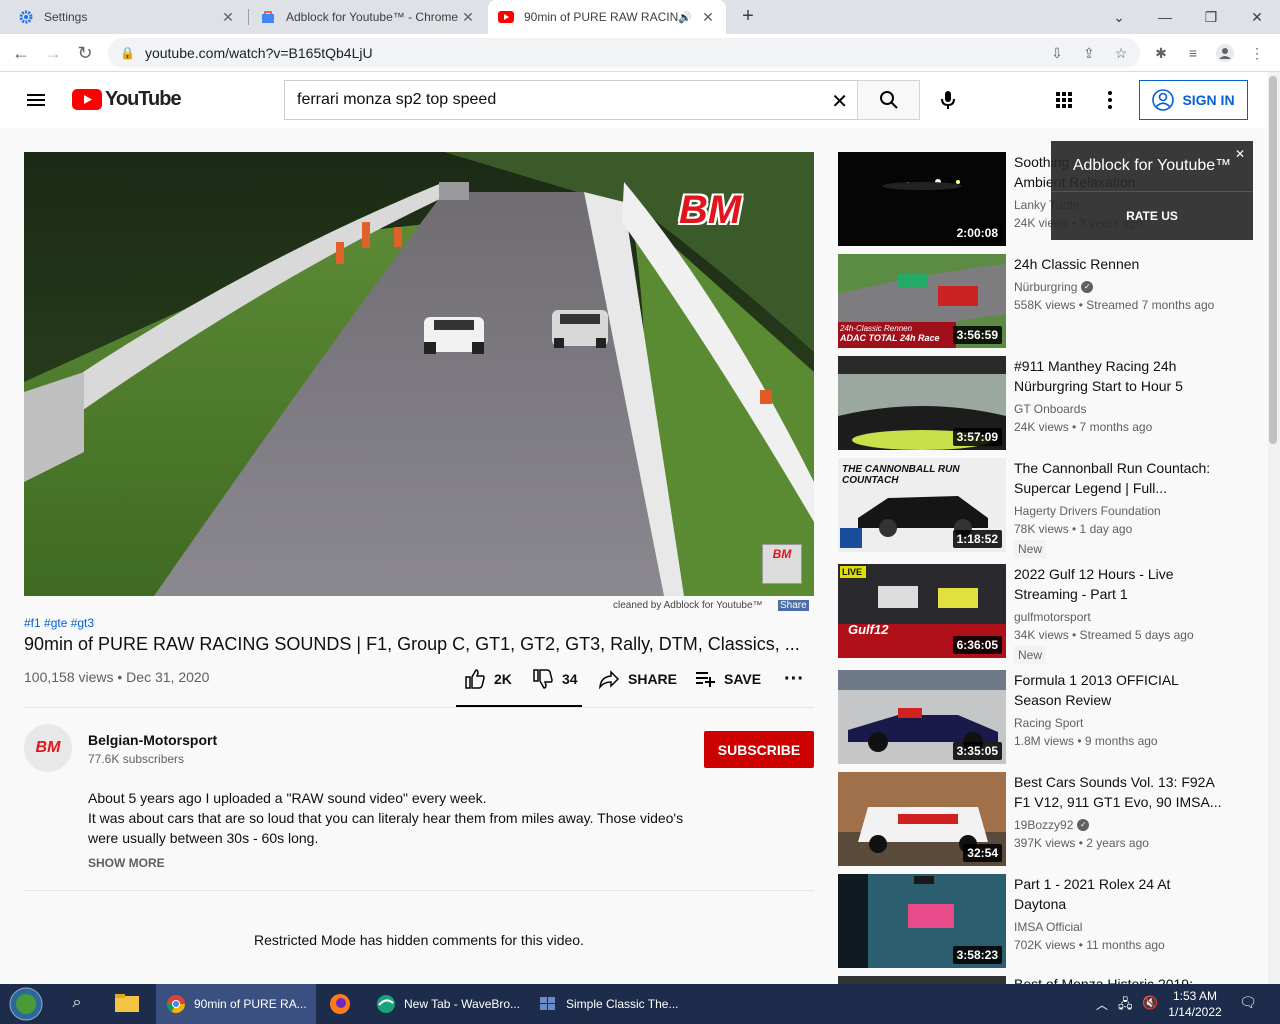 The width and height of the screenshot is (1280, 1024). Describe the element at coordinates (1054, 287) in the screenshot. I see `recommendation-channel: Nürburgring ✓` at that location.